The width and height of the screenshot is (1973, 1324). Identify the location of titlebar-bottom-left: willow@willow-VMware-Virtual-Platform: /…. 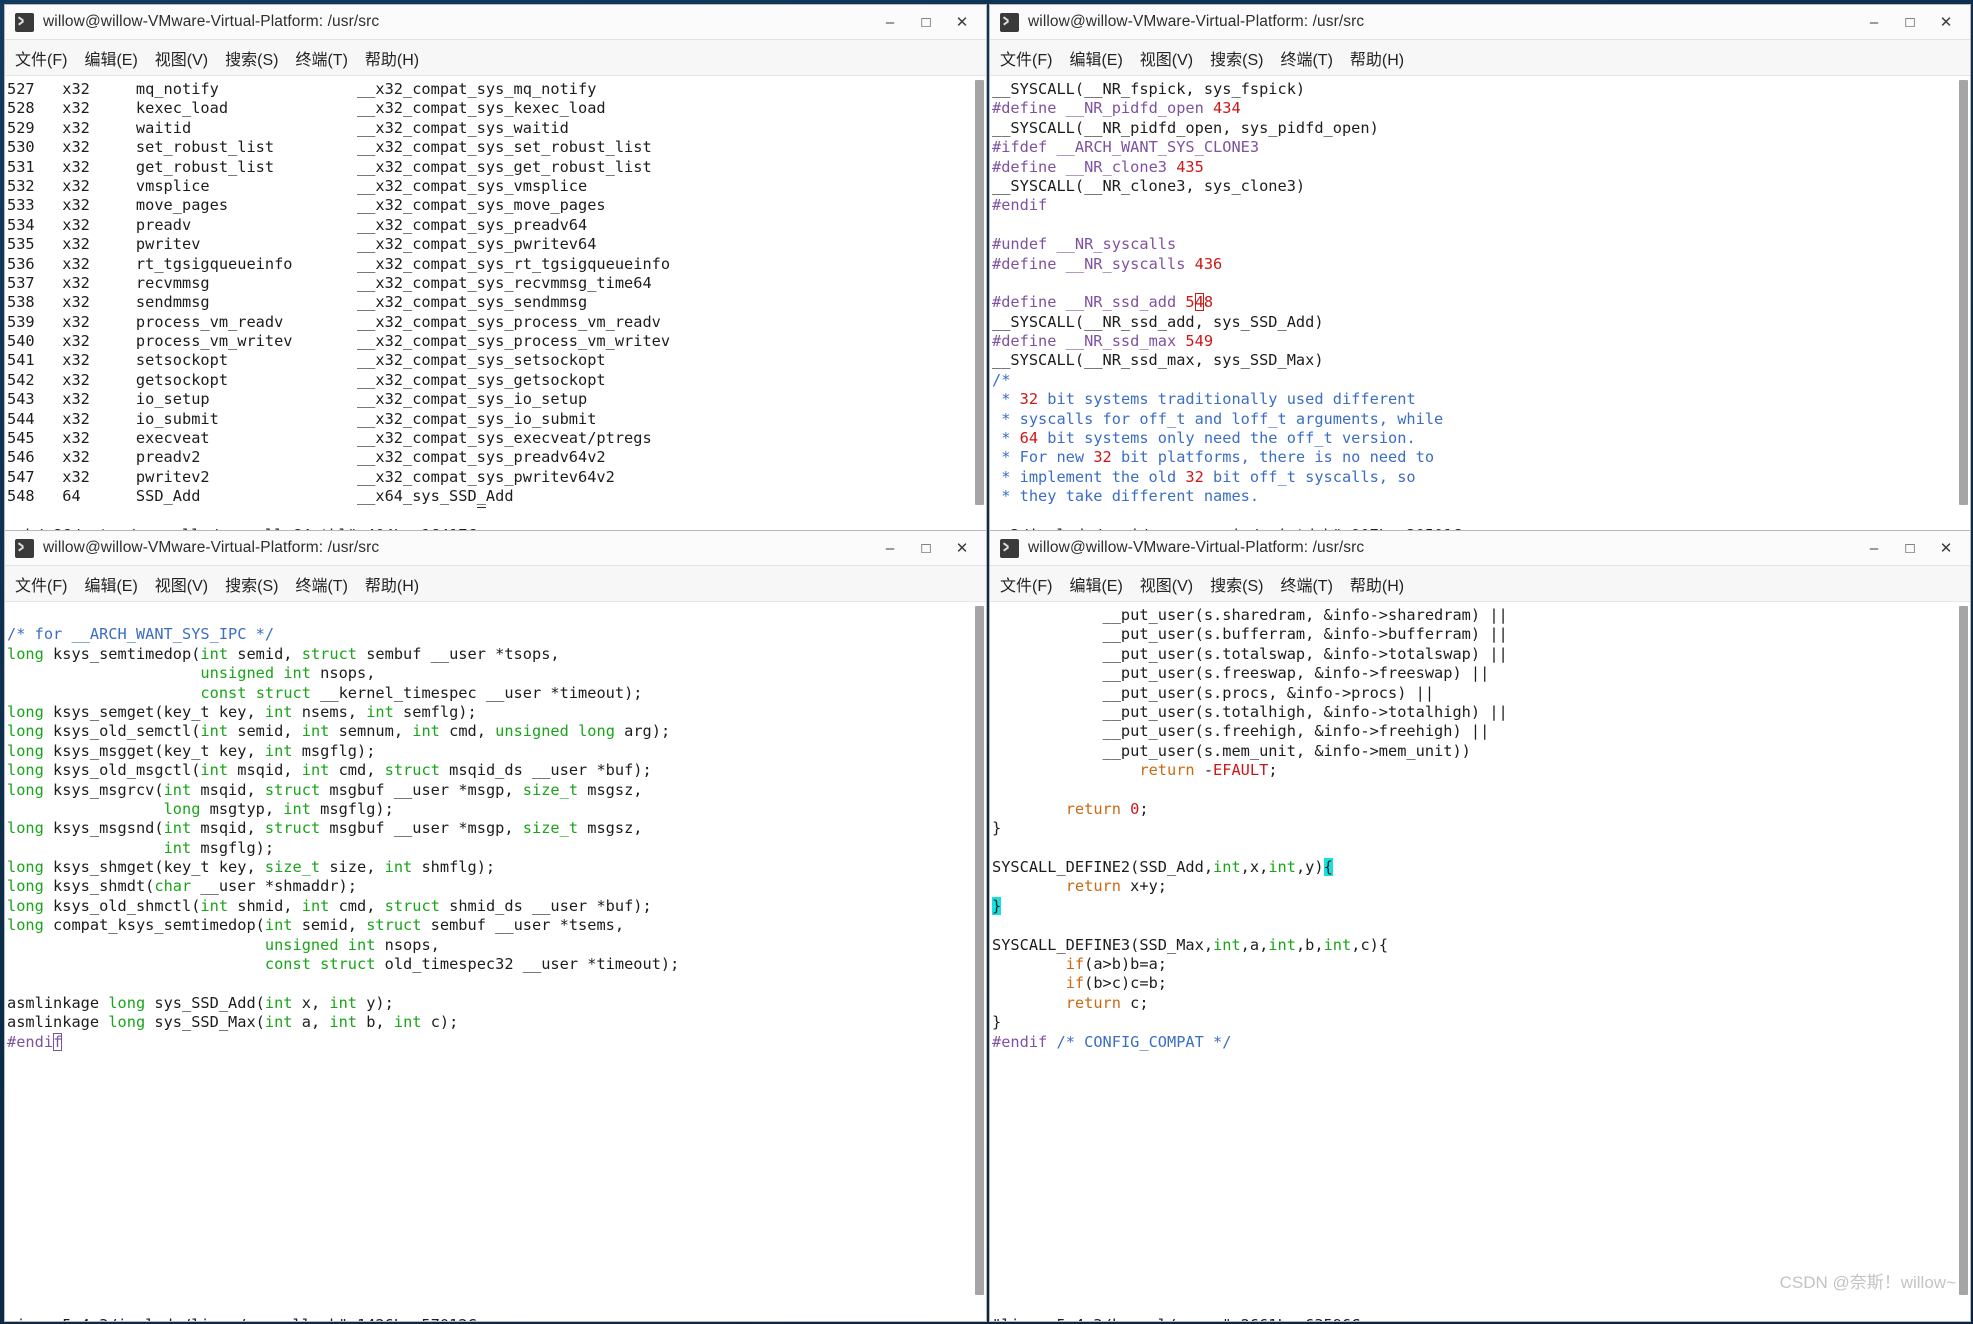
(495, 548).